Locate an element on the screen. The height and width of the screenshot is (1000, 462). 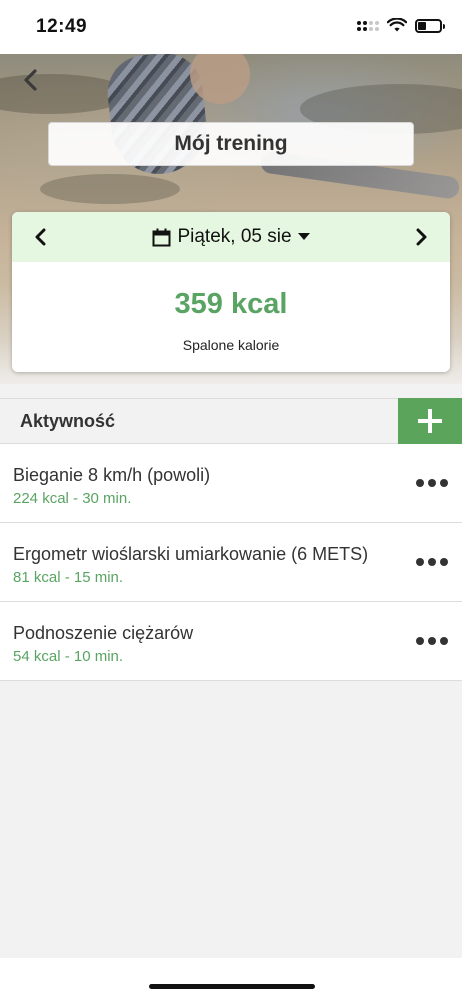
previous-day-button is located at coordinates (40, 237).